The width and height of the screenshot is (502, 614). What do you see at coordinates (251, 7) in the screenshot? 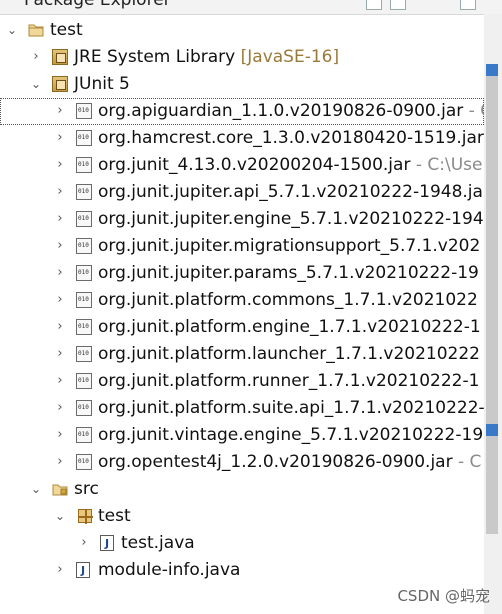
I see `view-titlebar: Package Explorer` at bounding box center [251, 7].